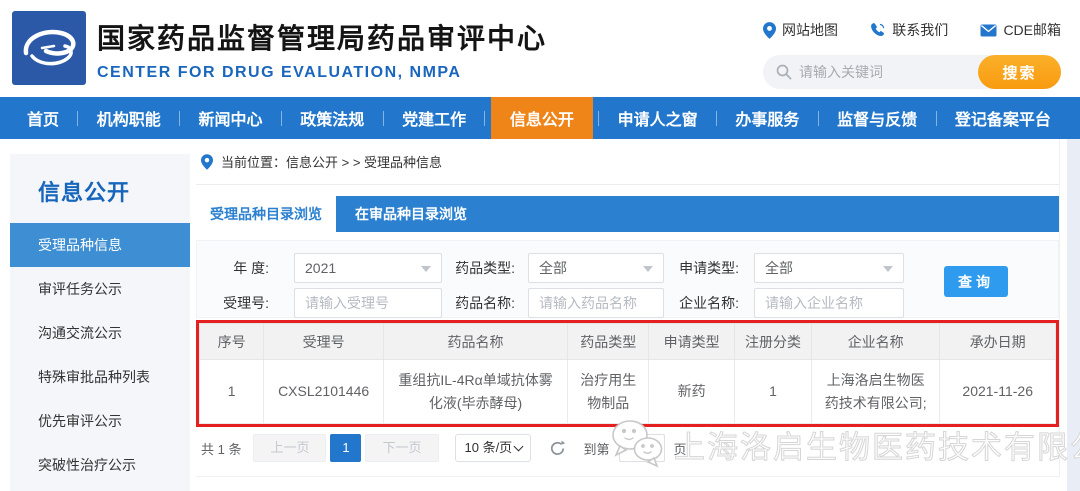  Describe the element at coordinates (100, 465) in the screenshot. I see `sidebar-item-breakthrough-therapy: 突破性治疗公示` at that location.